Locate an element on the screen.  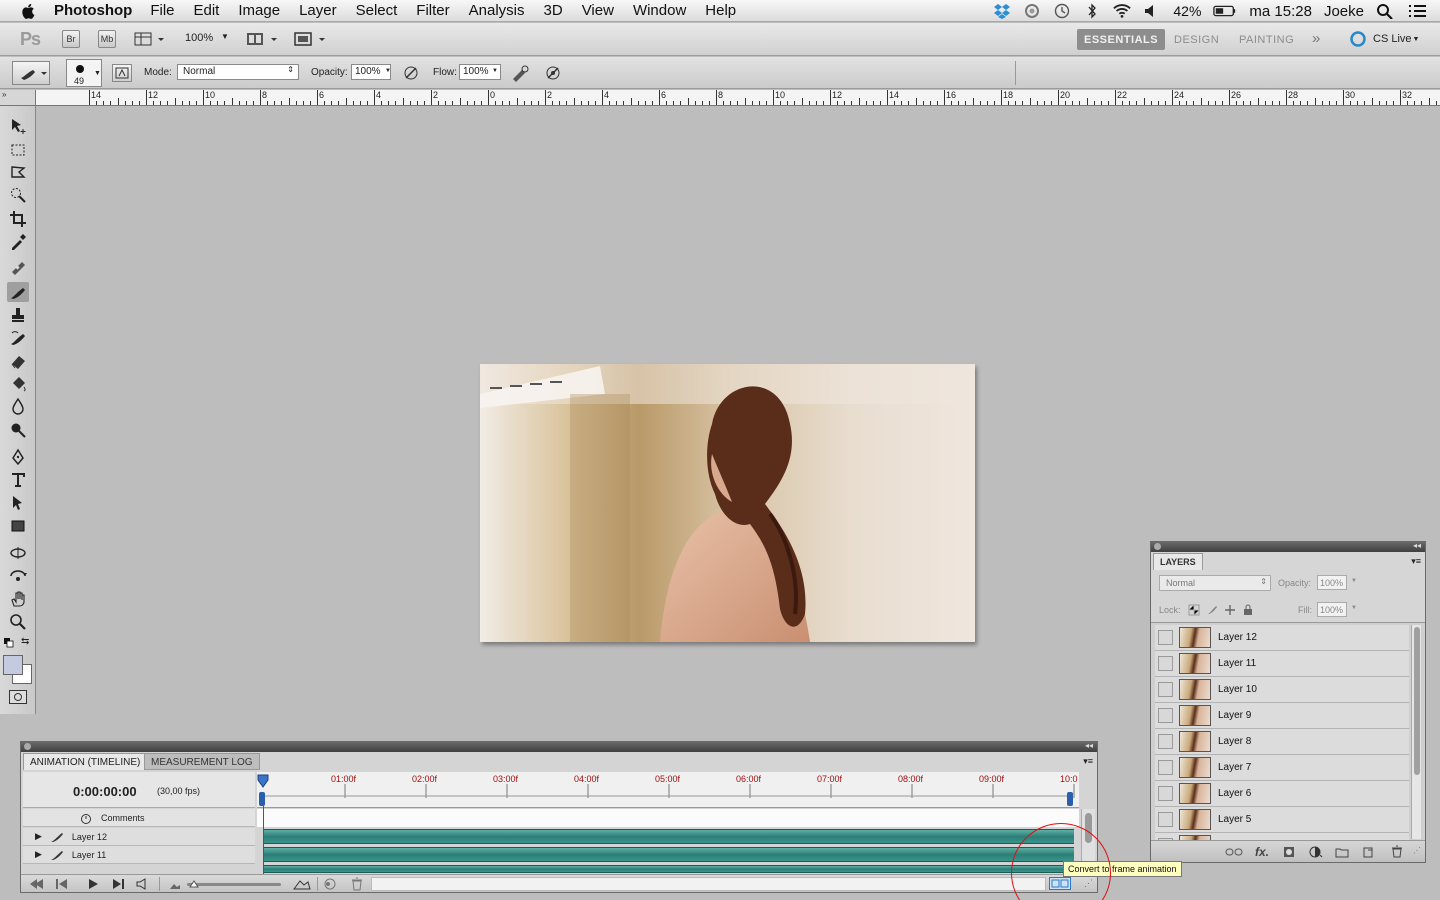
layers-scroll-thumb is located at coordinates (1417, 701).